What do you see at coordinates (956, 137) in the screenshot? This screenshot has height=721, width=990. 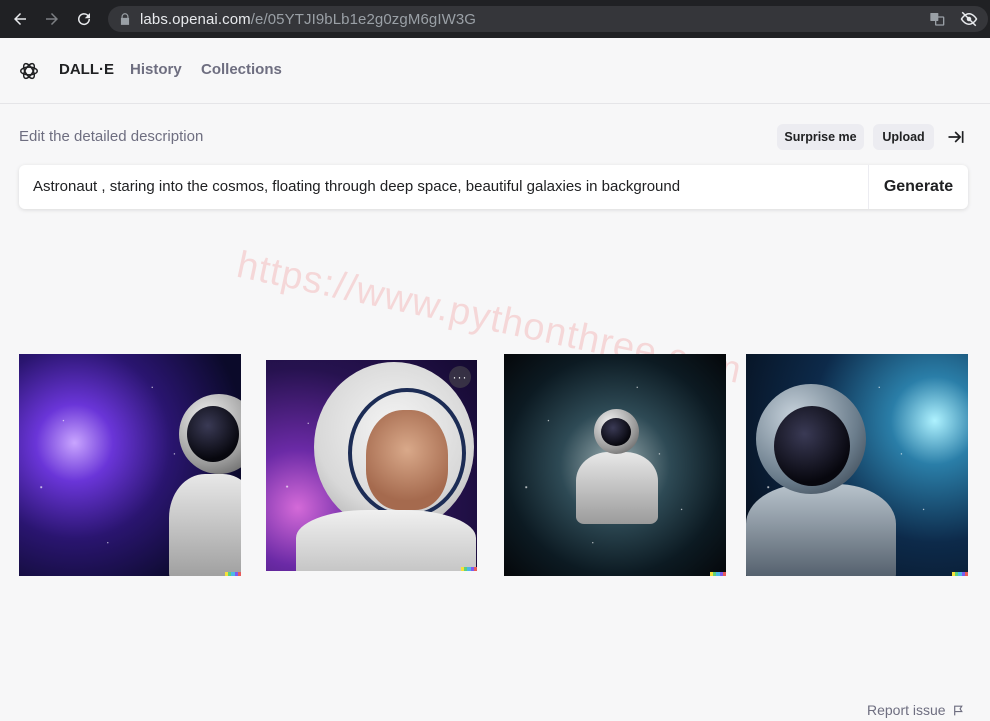 I see `collapse-right-icon` at bounding box center [956, 137].